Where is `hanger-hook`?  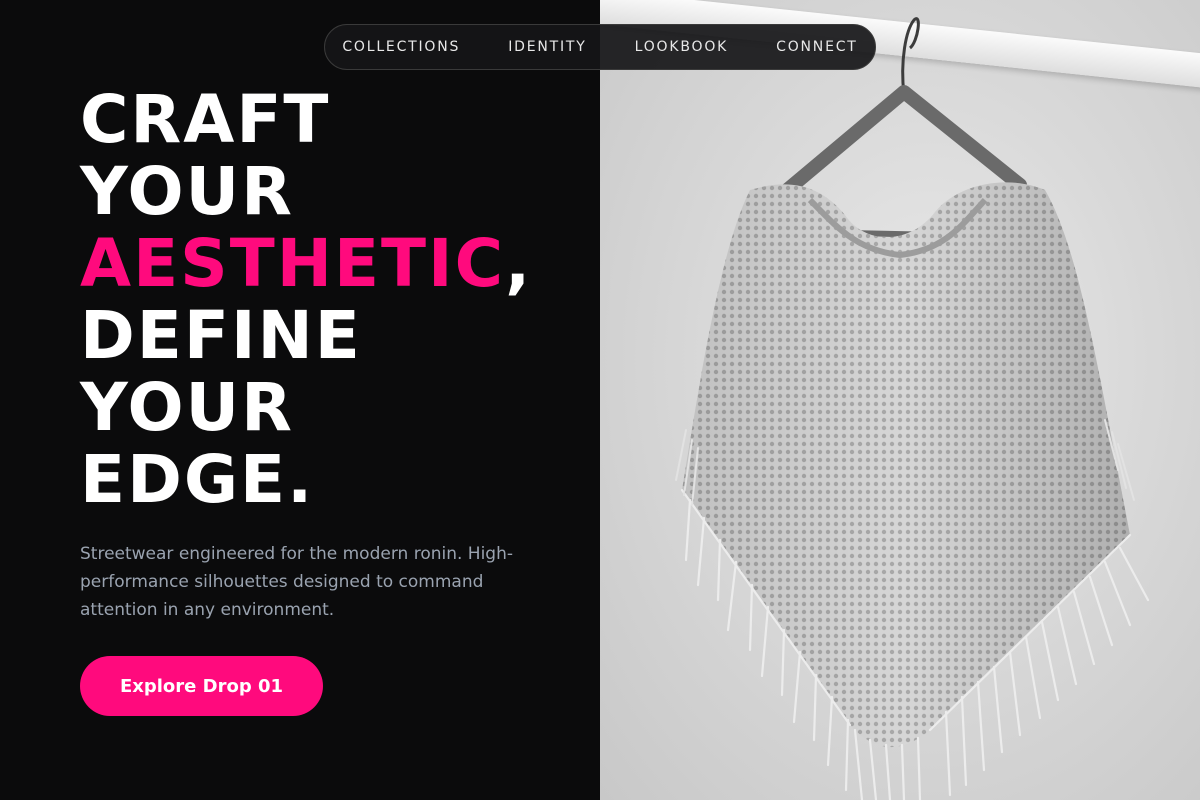
hanger-hook is located at coordinates (910, 56).